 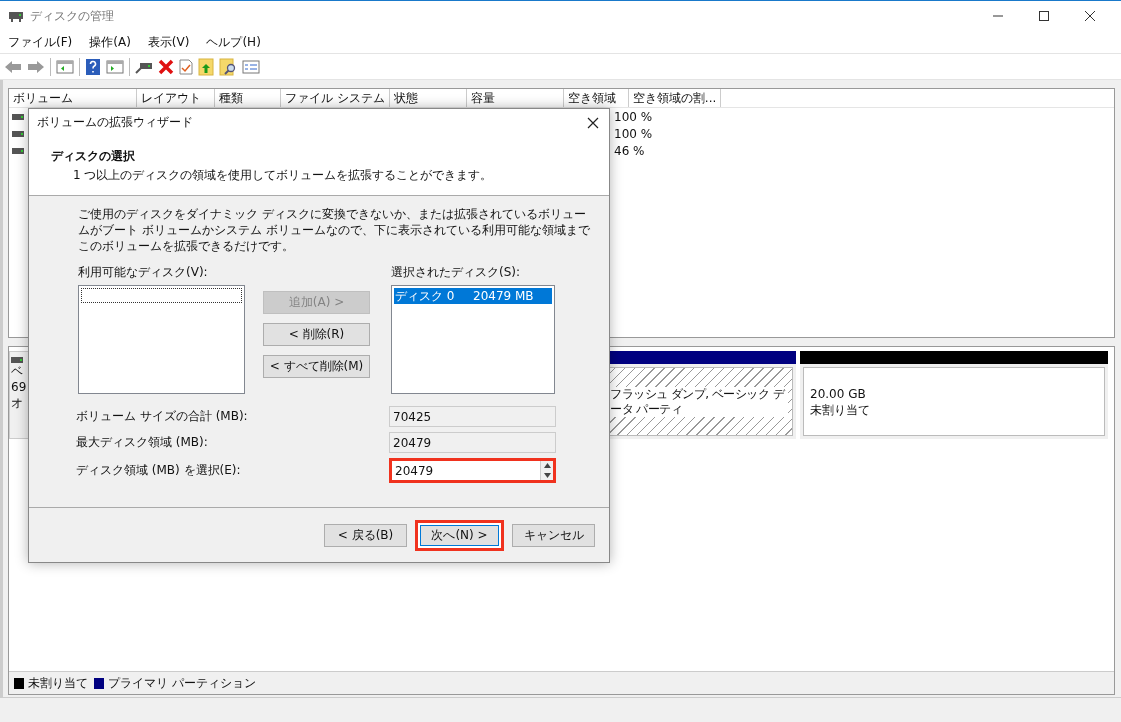 I want to click on description-text: ご使用のディスクをダイナミック ディスクに変換できないか、または拡張されているボリュームがブート ボリュームかシステム ボリュームなので、下に表示されている利用可能な領域までこのボリュームを拡張できるだけです。, so click(x=334, y=230).